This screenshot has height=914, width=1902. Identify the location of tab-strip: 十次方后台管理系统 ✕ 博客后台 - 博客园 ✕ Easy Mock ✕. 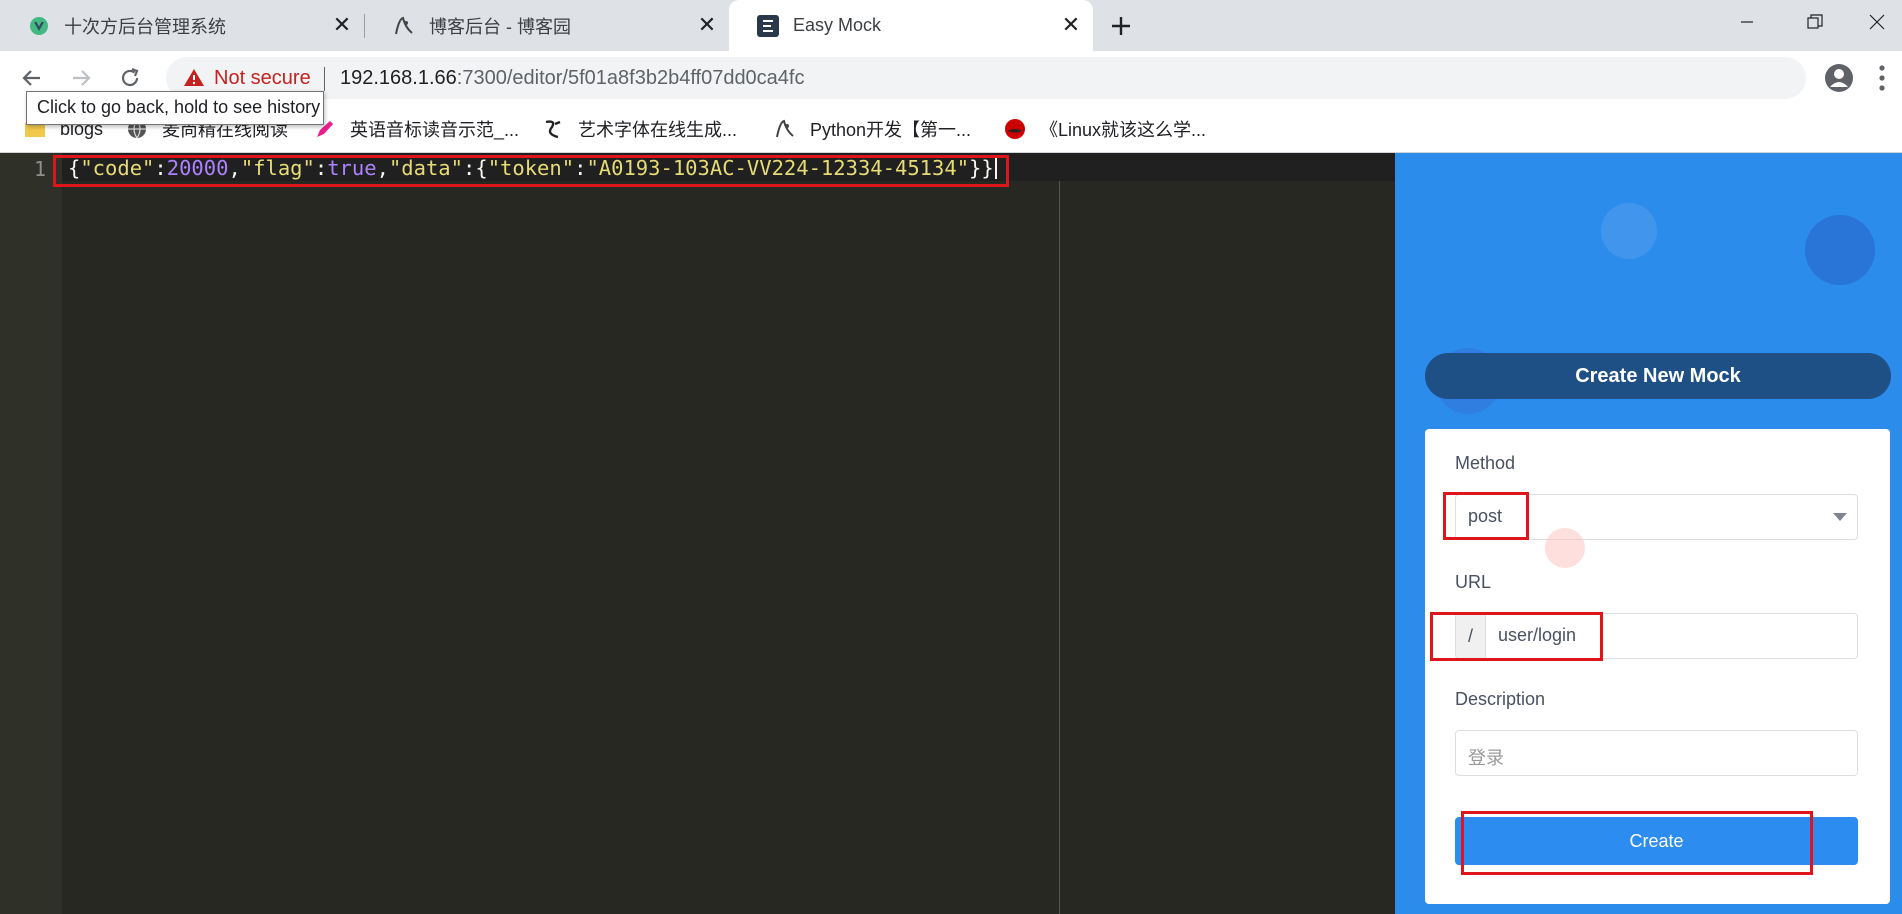
(951, 25).